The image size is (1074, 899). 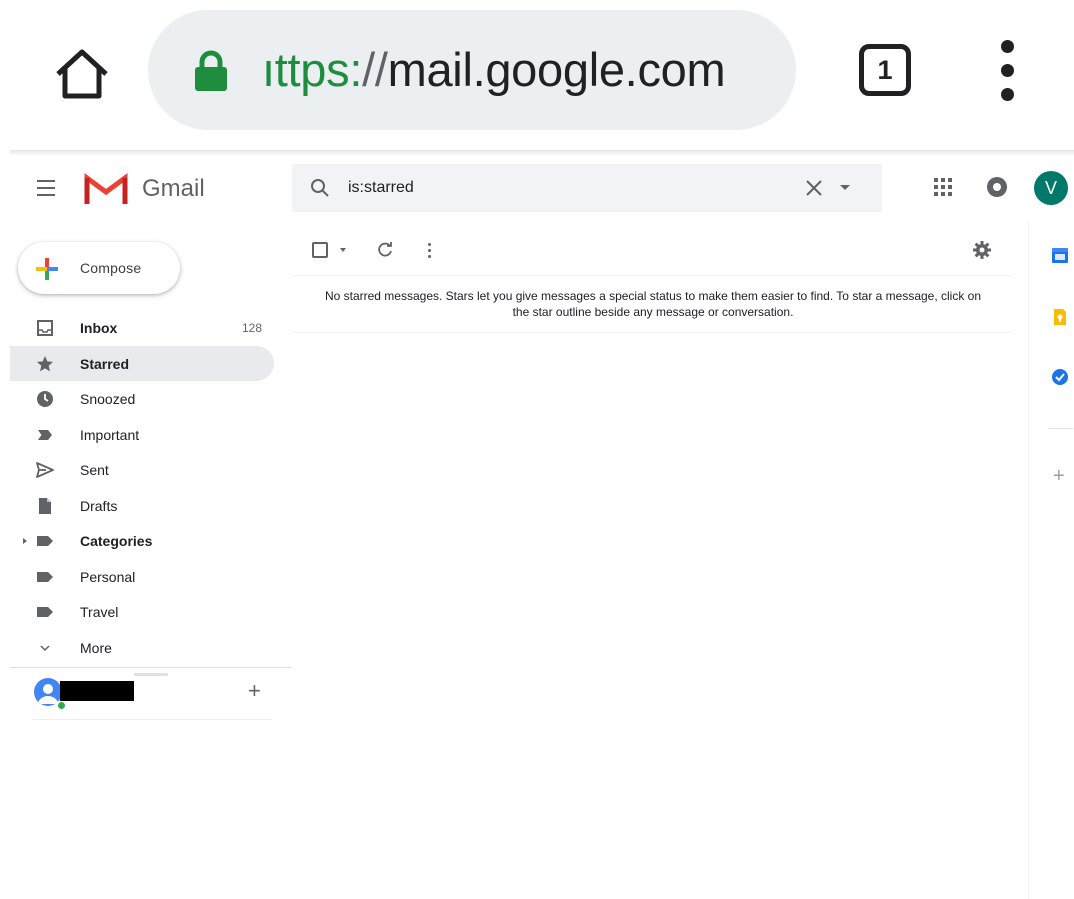 I want to click on sidebar-item-label: Snoozed, so click(x=108, y=399).